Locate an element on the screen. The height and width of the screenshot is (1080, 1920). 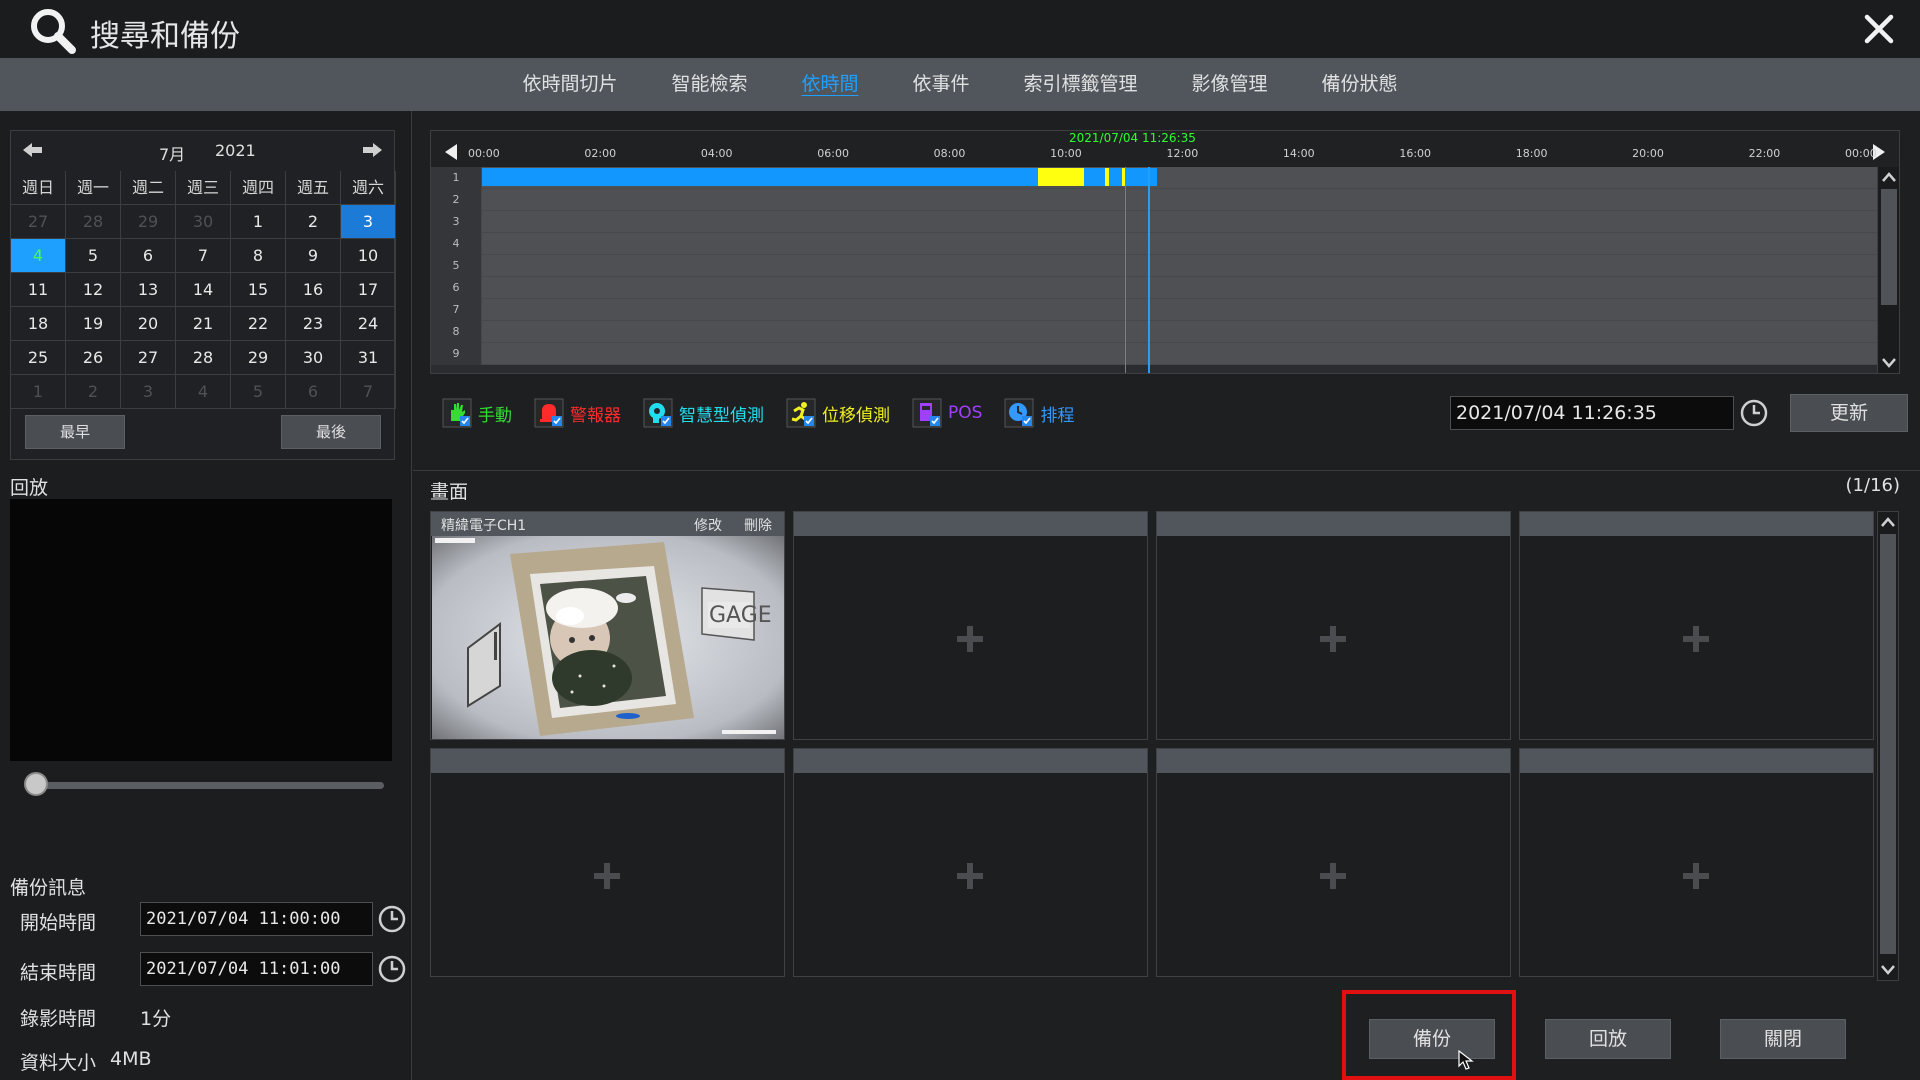
timeline-channel-row: 9 is located at coordinates (1155, 354).